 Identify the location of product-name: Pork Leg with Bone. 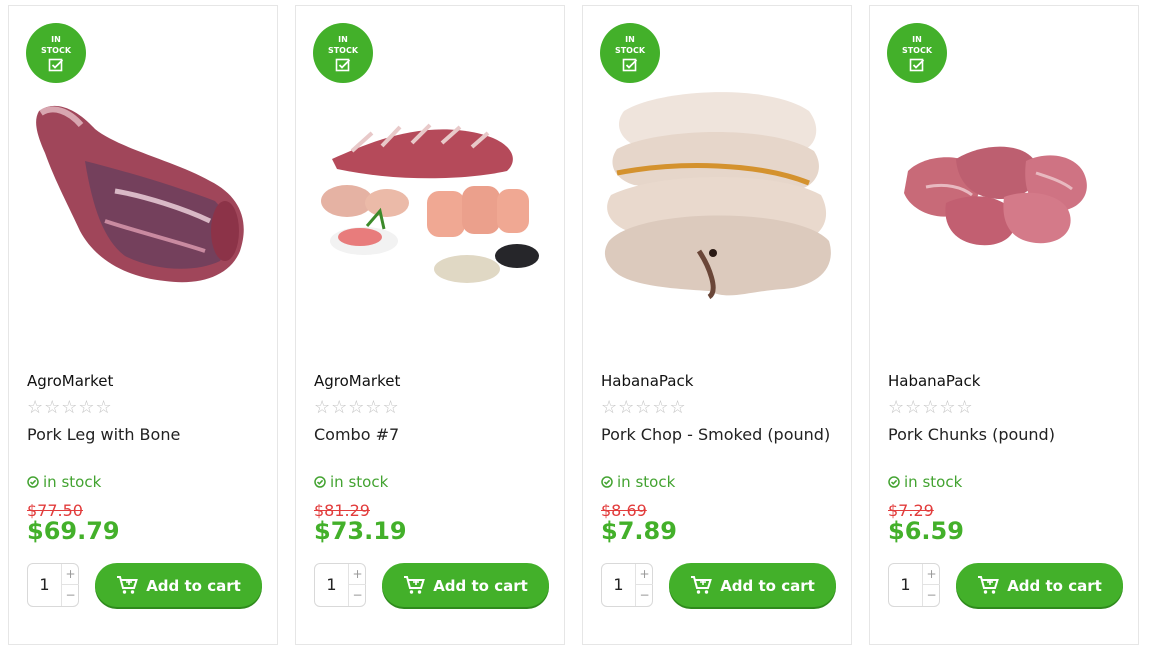
(103, 434).